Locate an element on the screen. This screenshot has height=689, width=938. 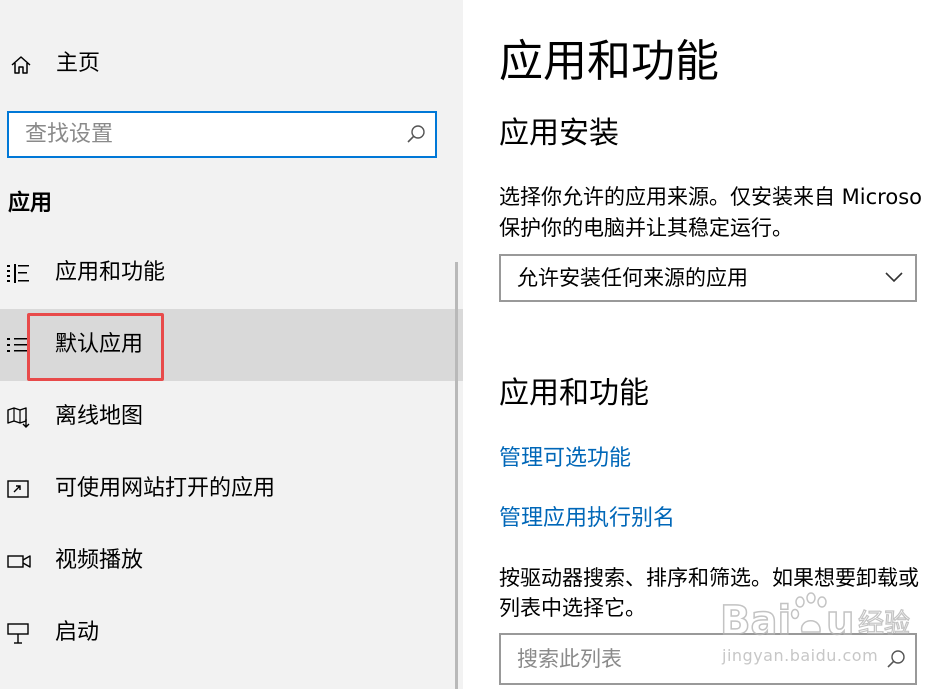
offline-maps-icon is located at coordinates (18, 417).